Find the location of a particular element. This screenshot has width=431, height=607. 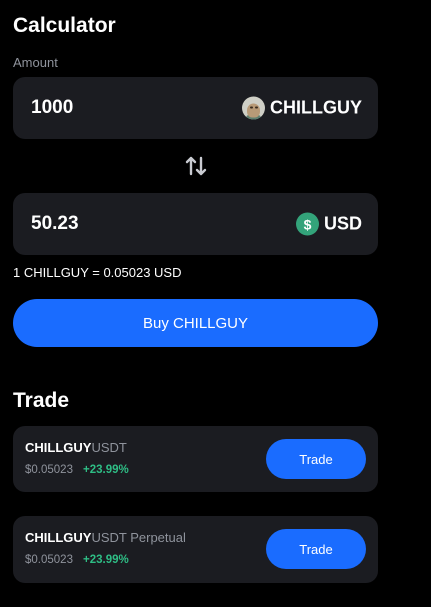

trade-pair: CHILLGUYUSDT Perpetual is located at coordinates (105, 537).